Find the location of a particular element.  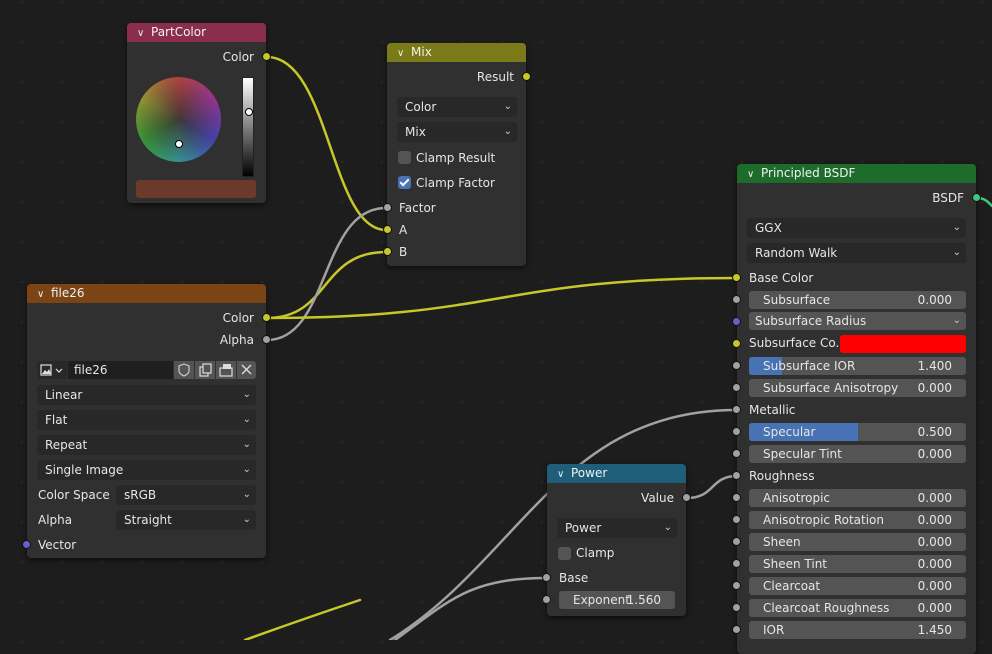

ior-socket is located at coordinates (736, 629).